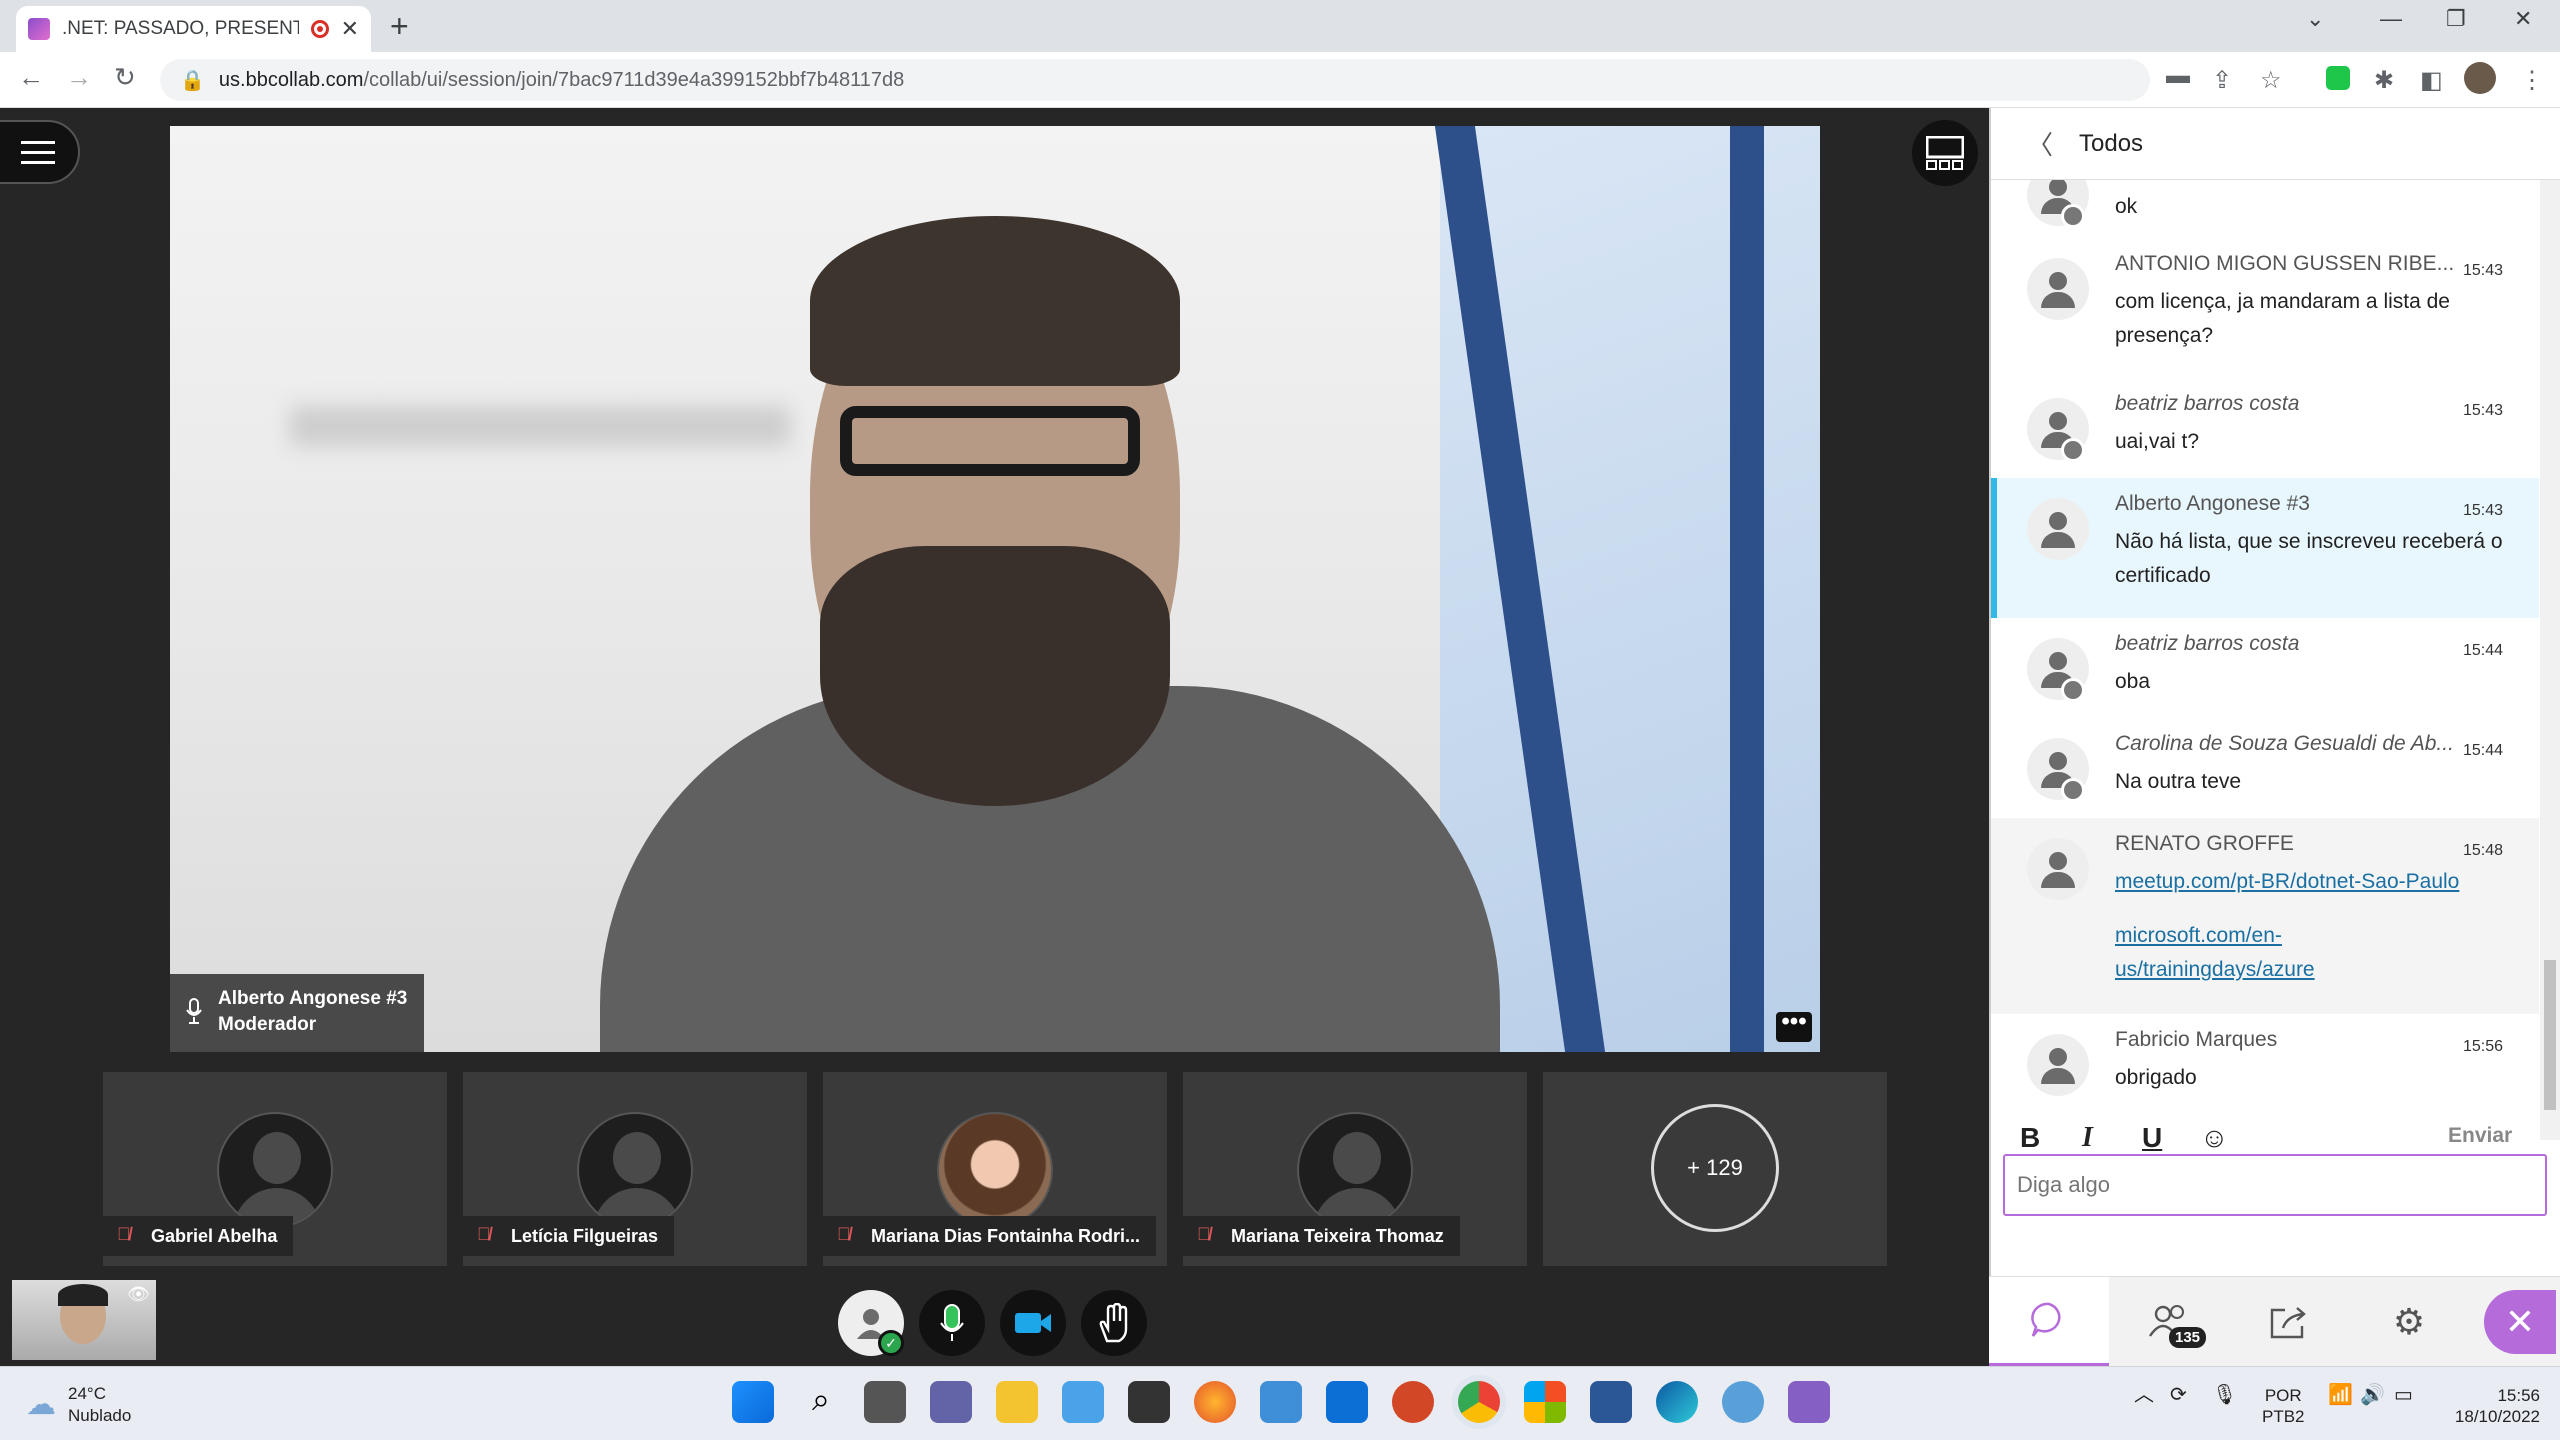 This screenshot has width=2560, height=1440. I want to click on sync-icon: ⟳, so click(2178, 1395).